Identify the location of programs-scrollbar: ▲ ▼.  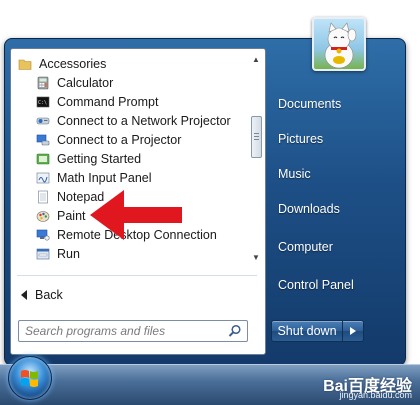
(256, 160).